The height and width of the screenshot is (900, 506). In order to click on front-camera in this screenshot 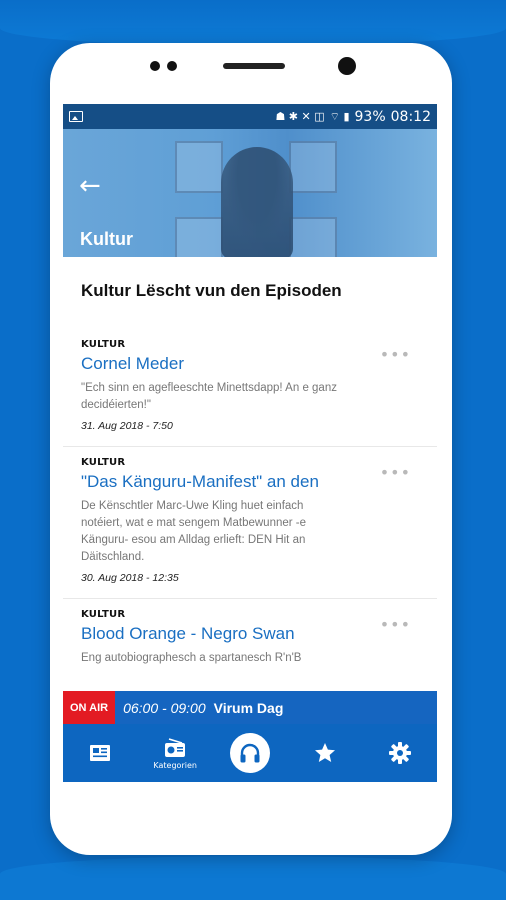, I will do `click(347, 66)`.